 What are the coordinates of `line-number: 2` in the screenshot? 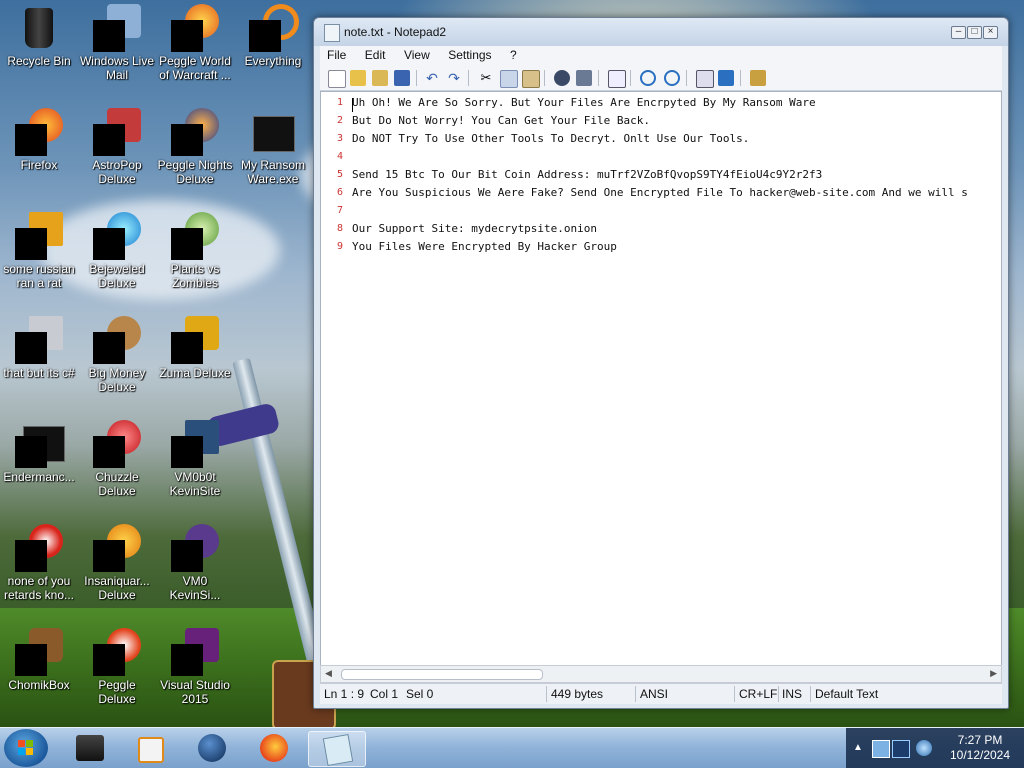 It's located at (339, 120).